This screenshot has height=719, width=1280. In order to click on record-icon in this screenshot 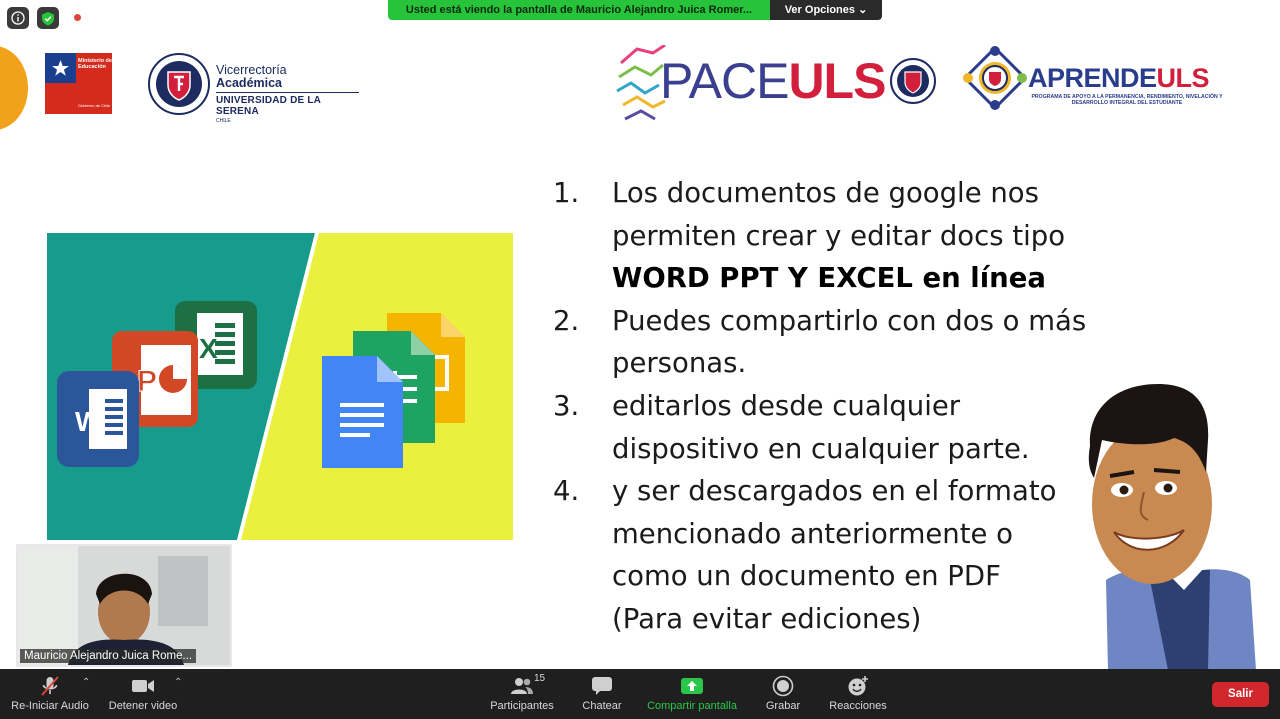, I will do `click(783, 686)`.